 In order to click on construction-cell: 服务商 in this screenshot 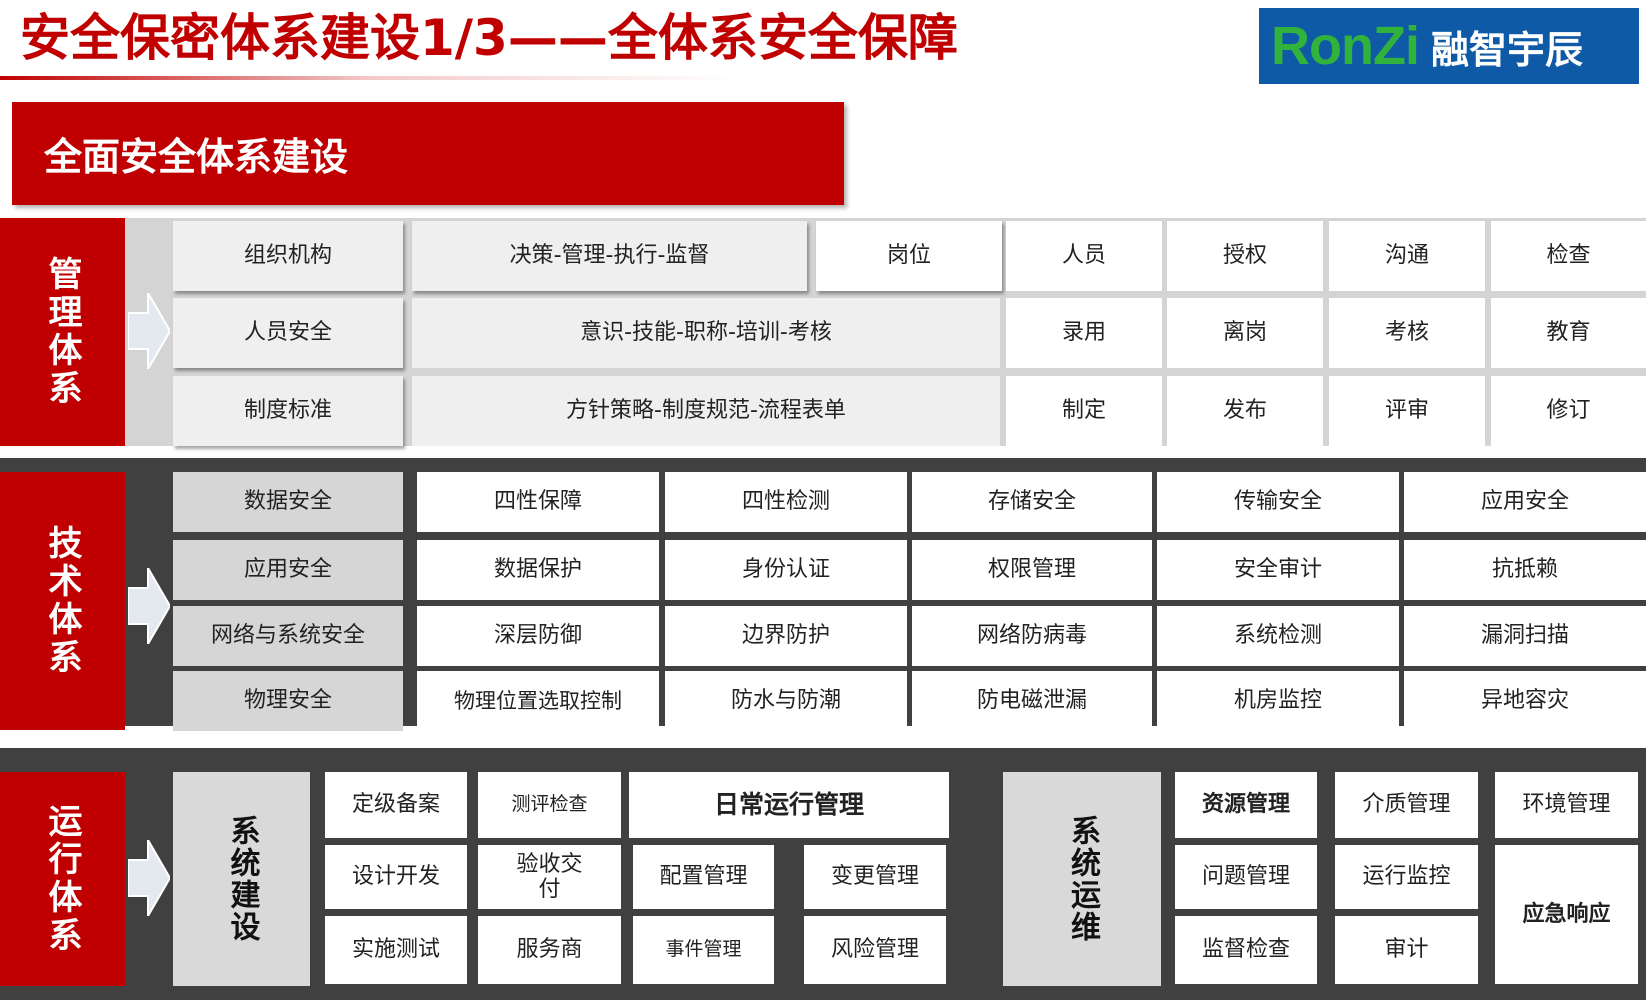, I will do `click(549, 950)`.